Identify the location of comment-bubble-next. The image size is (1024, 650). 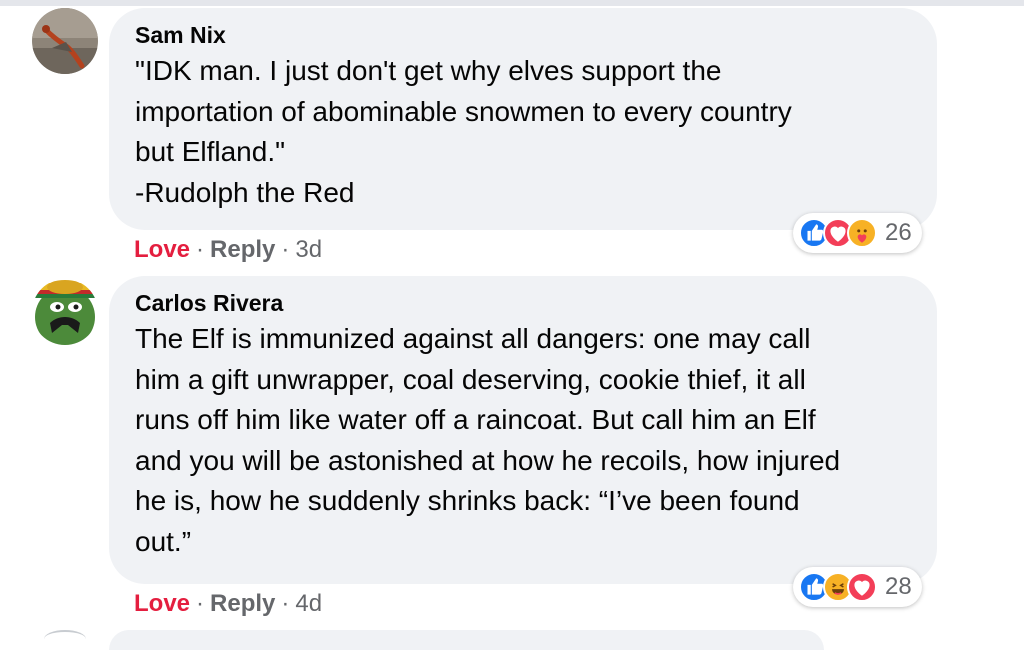
(466, 640).